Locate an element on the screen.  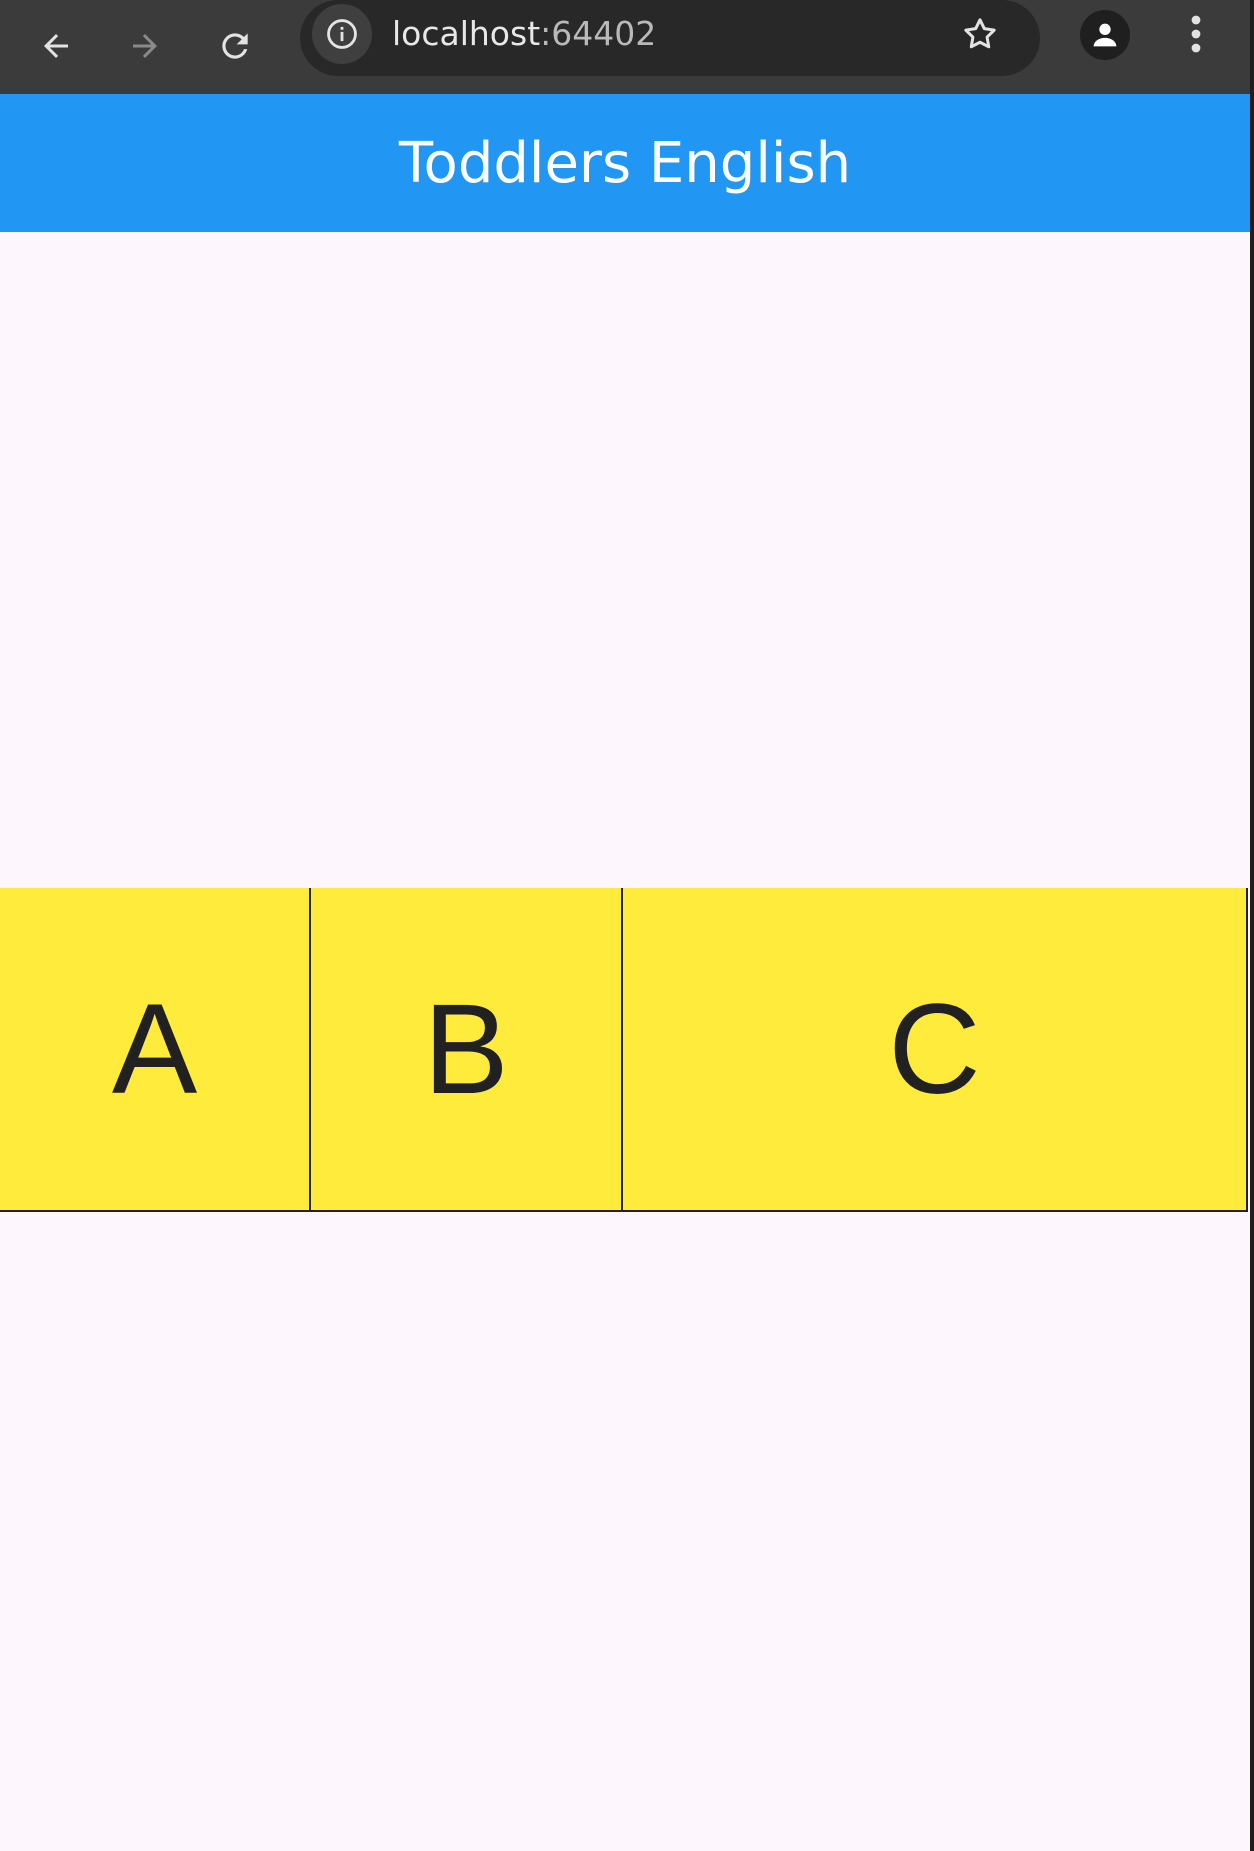
more-vert-icon is located at coordinates (1196, 34).